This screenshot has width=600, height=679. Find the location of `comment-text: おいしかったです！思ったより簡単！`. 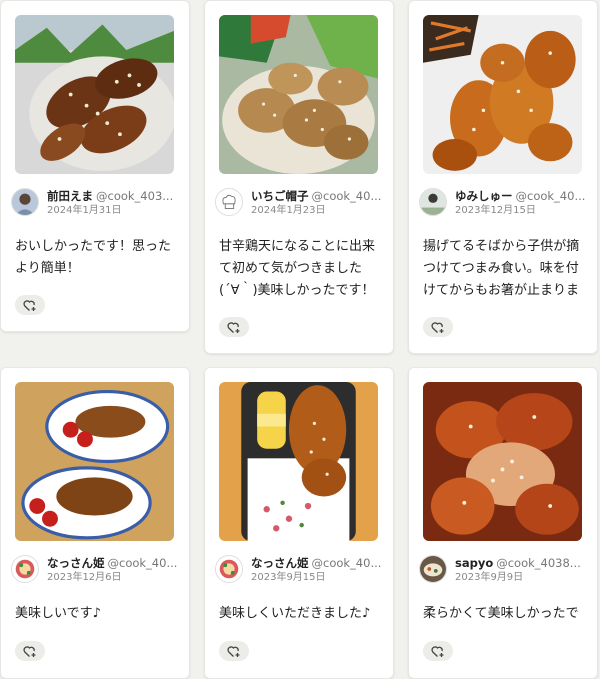

comment-text: おいしかったです！思ったより簡単！ is located at coordinates (93, 257).